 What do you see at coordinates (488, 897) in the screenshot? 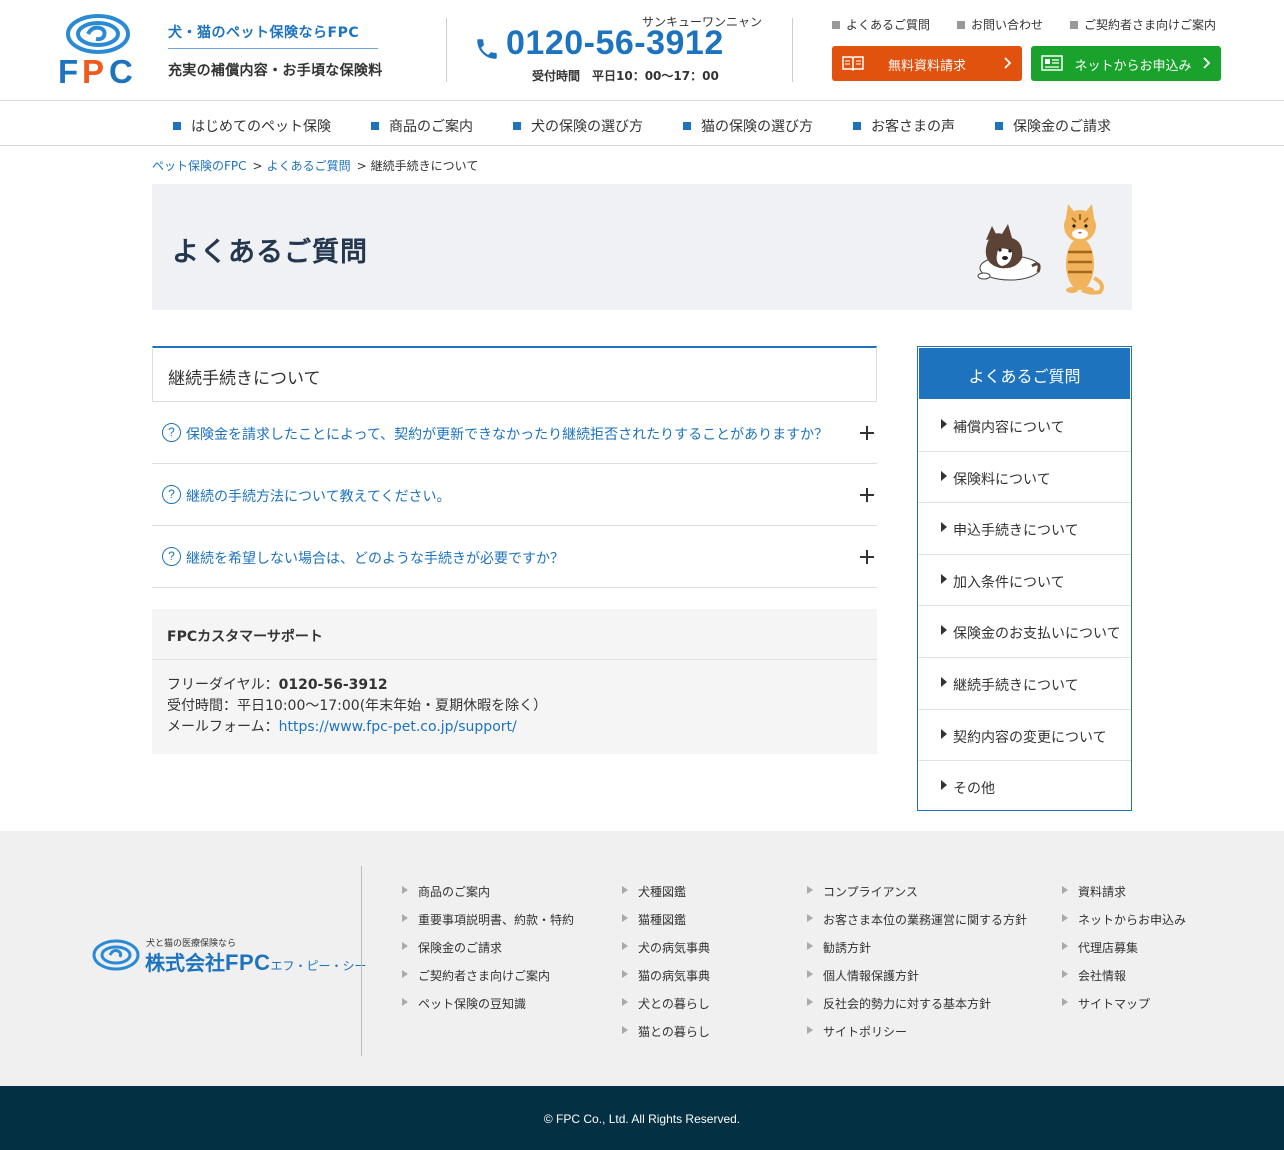
I see `footer-link: 商品のご案内` at bounding box center [488, 897].